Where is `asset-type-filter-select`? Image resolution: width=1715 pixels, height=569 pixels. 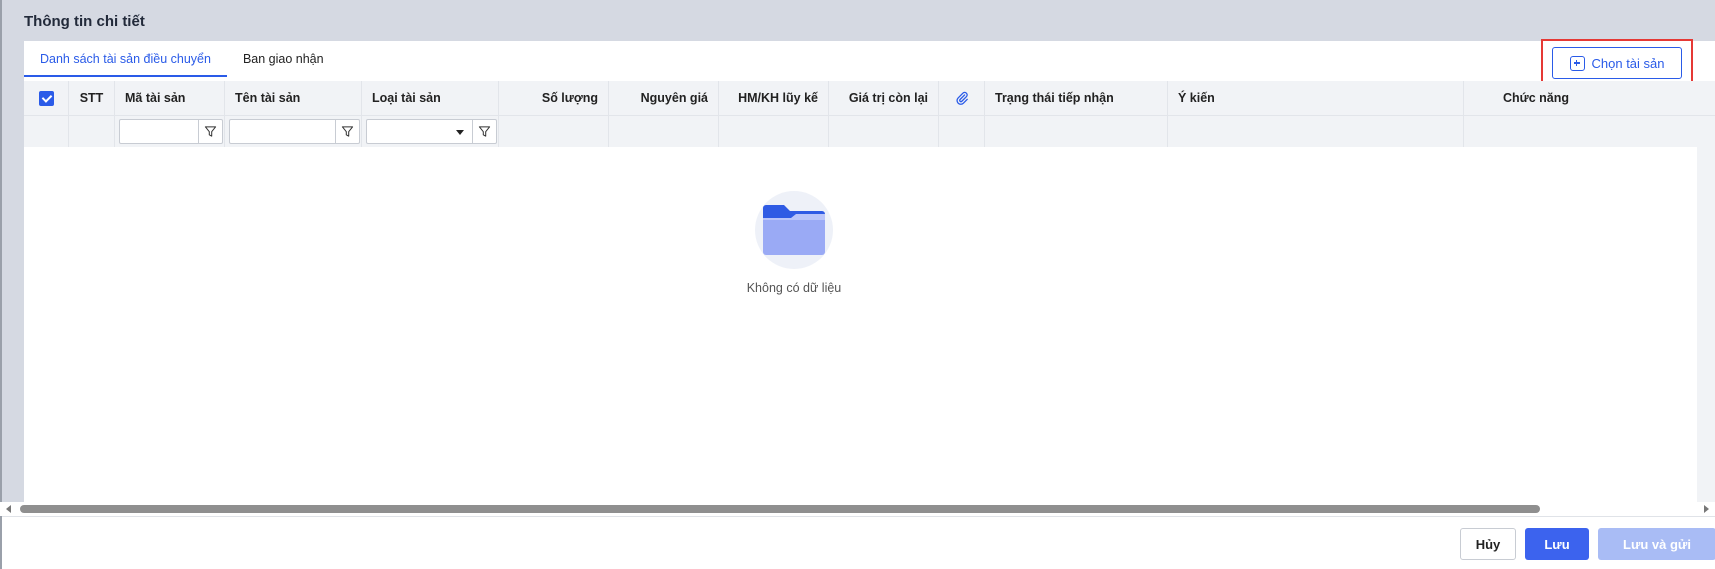 asset-type-filter-select is located at coordinates (419, 131).